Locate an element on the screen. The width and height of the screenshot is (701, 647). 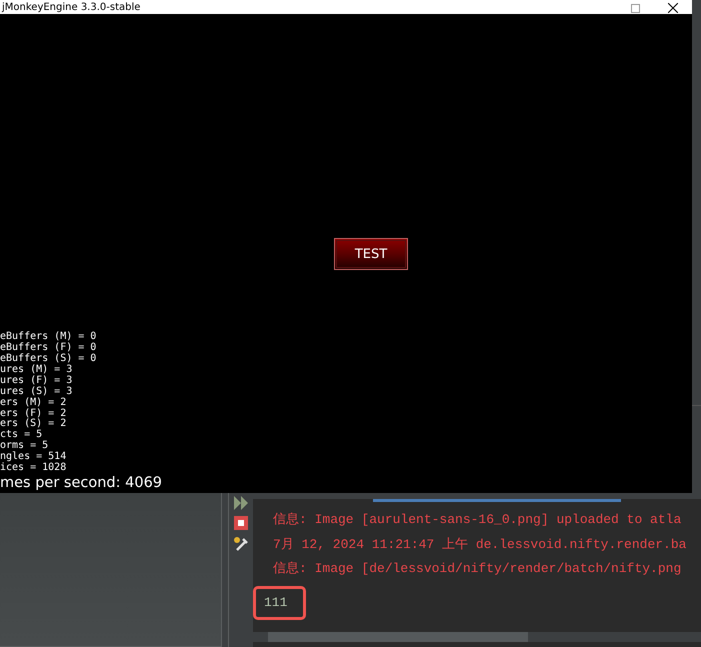
stat-line: ers (S) = 2 is located at coordinates (34, 424).